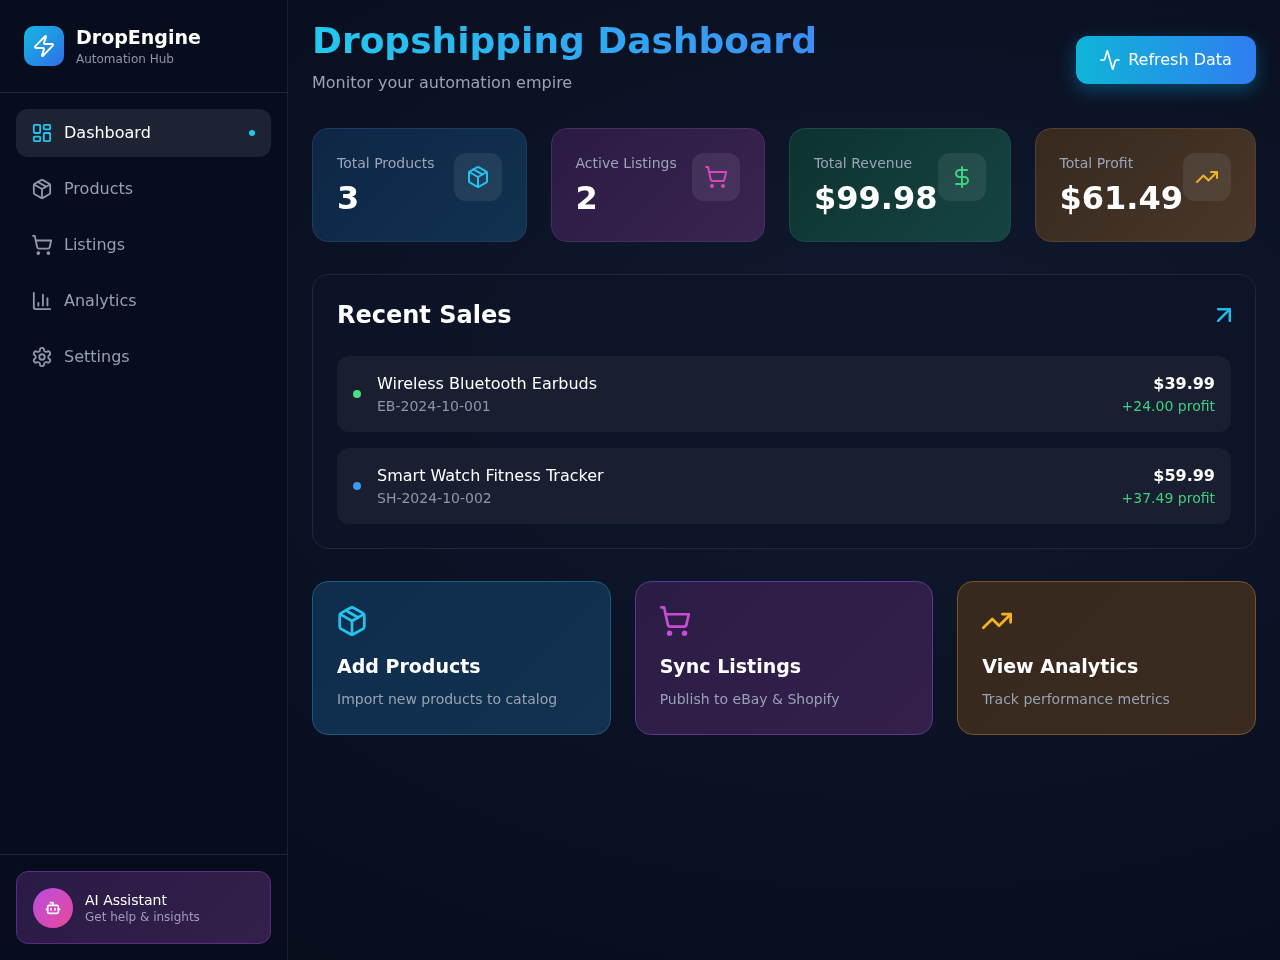  What do you see at coordinates (864, 163) in the screenshot?
I see `stat-label: Total Revenue` at bounding box center [864, 163].